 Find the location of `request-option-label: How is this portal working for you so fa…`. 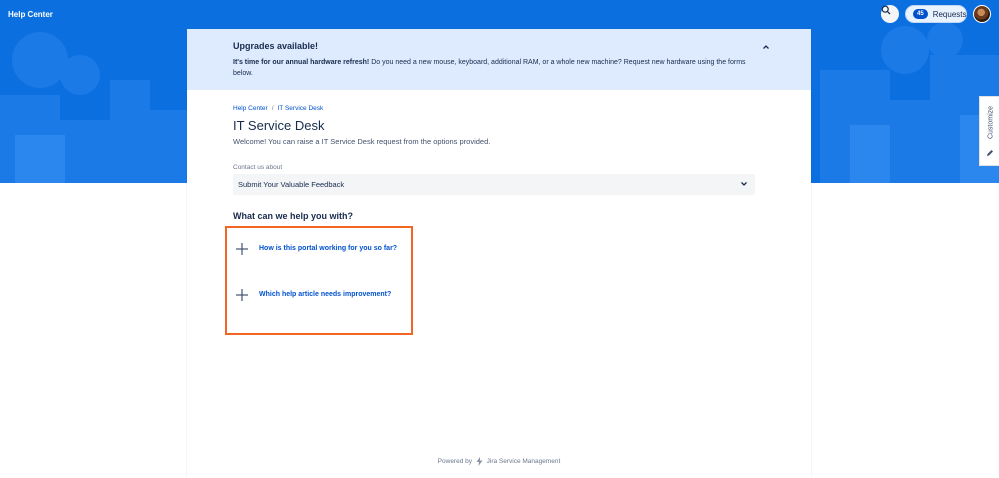

request-option-label: How is this portal working for you so fa… is located at coordinates (328, 248).